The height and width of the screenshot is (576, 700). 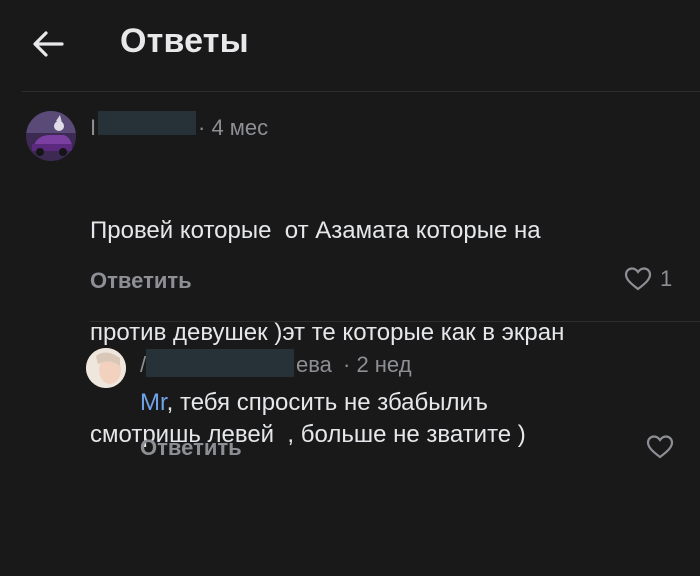 What do you see at coordinates (314, 365) in the screenshot?
I see `reply-author-suffix: ева` at bounding box center [314, 365].